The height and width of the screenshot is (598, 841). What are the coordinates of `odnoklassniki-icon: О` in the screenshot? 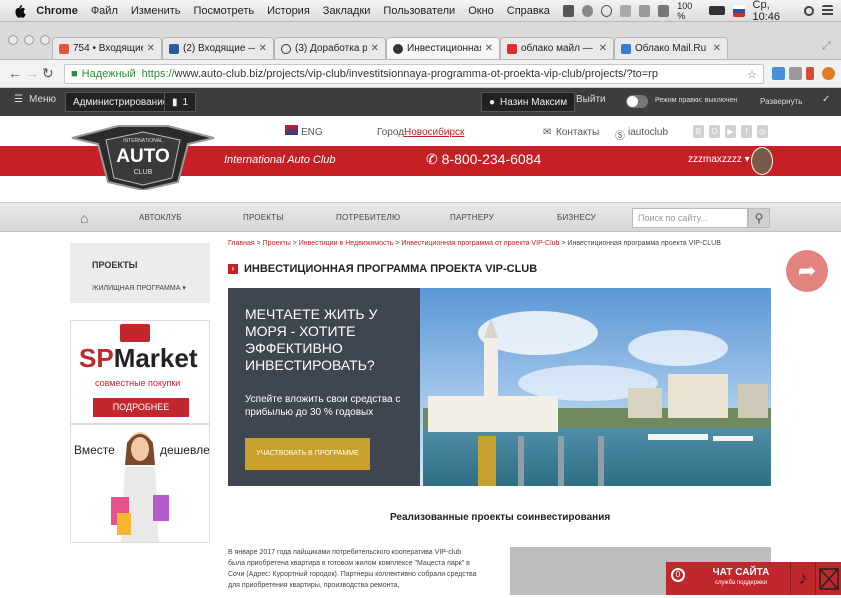 It's located at (714, 131).